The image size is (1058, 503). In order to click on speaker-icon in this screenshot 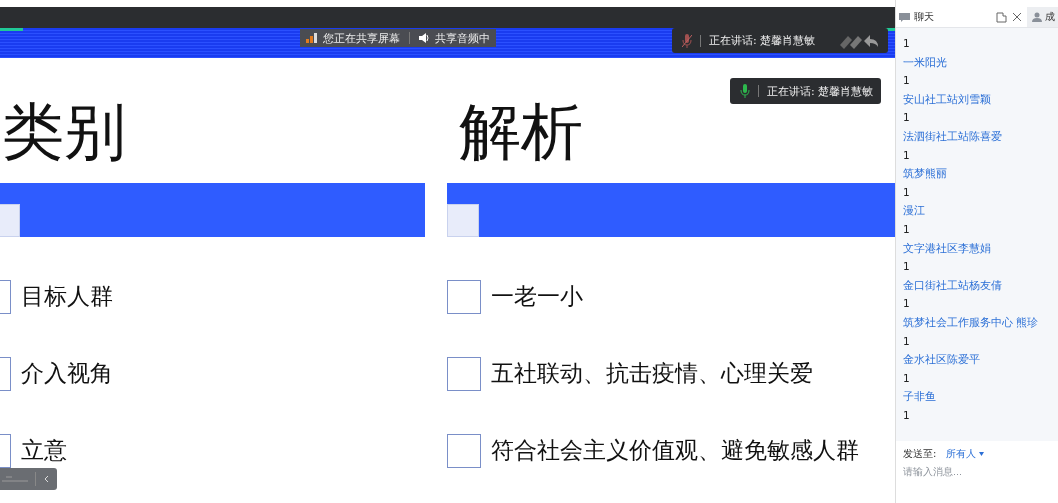, I will do `click(424, 38)`.